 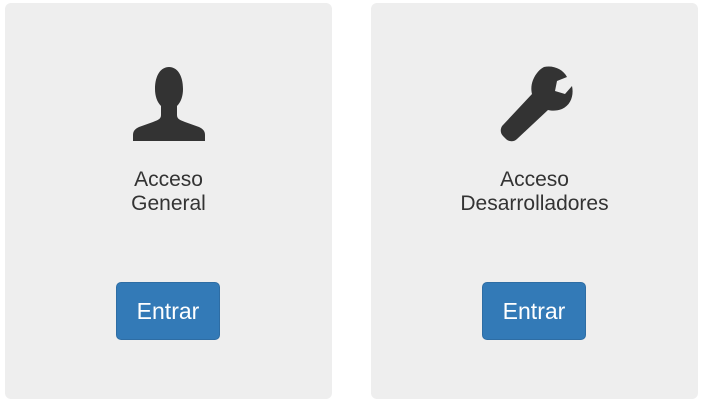 I want to click on developers-enter-button: Entrar, so click(x=534, y=311).